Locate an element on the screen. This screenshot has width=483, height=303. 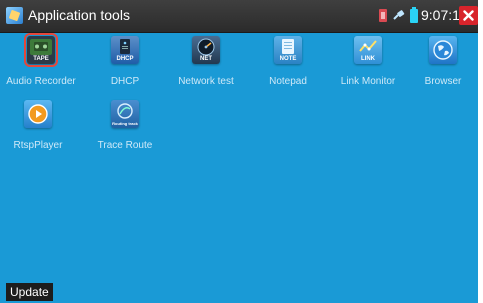
tape-icon: TAPE is located at coordinates (41, 50).